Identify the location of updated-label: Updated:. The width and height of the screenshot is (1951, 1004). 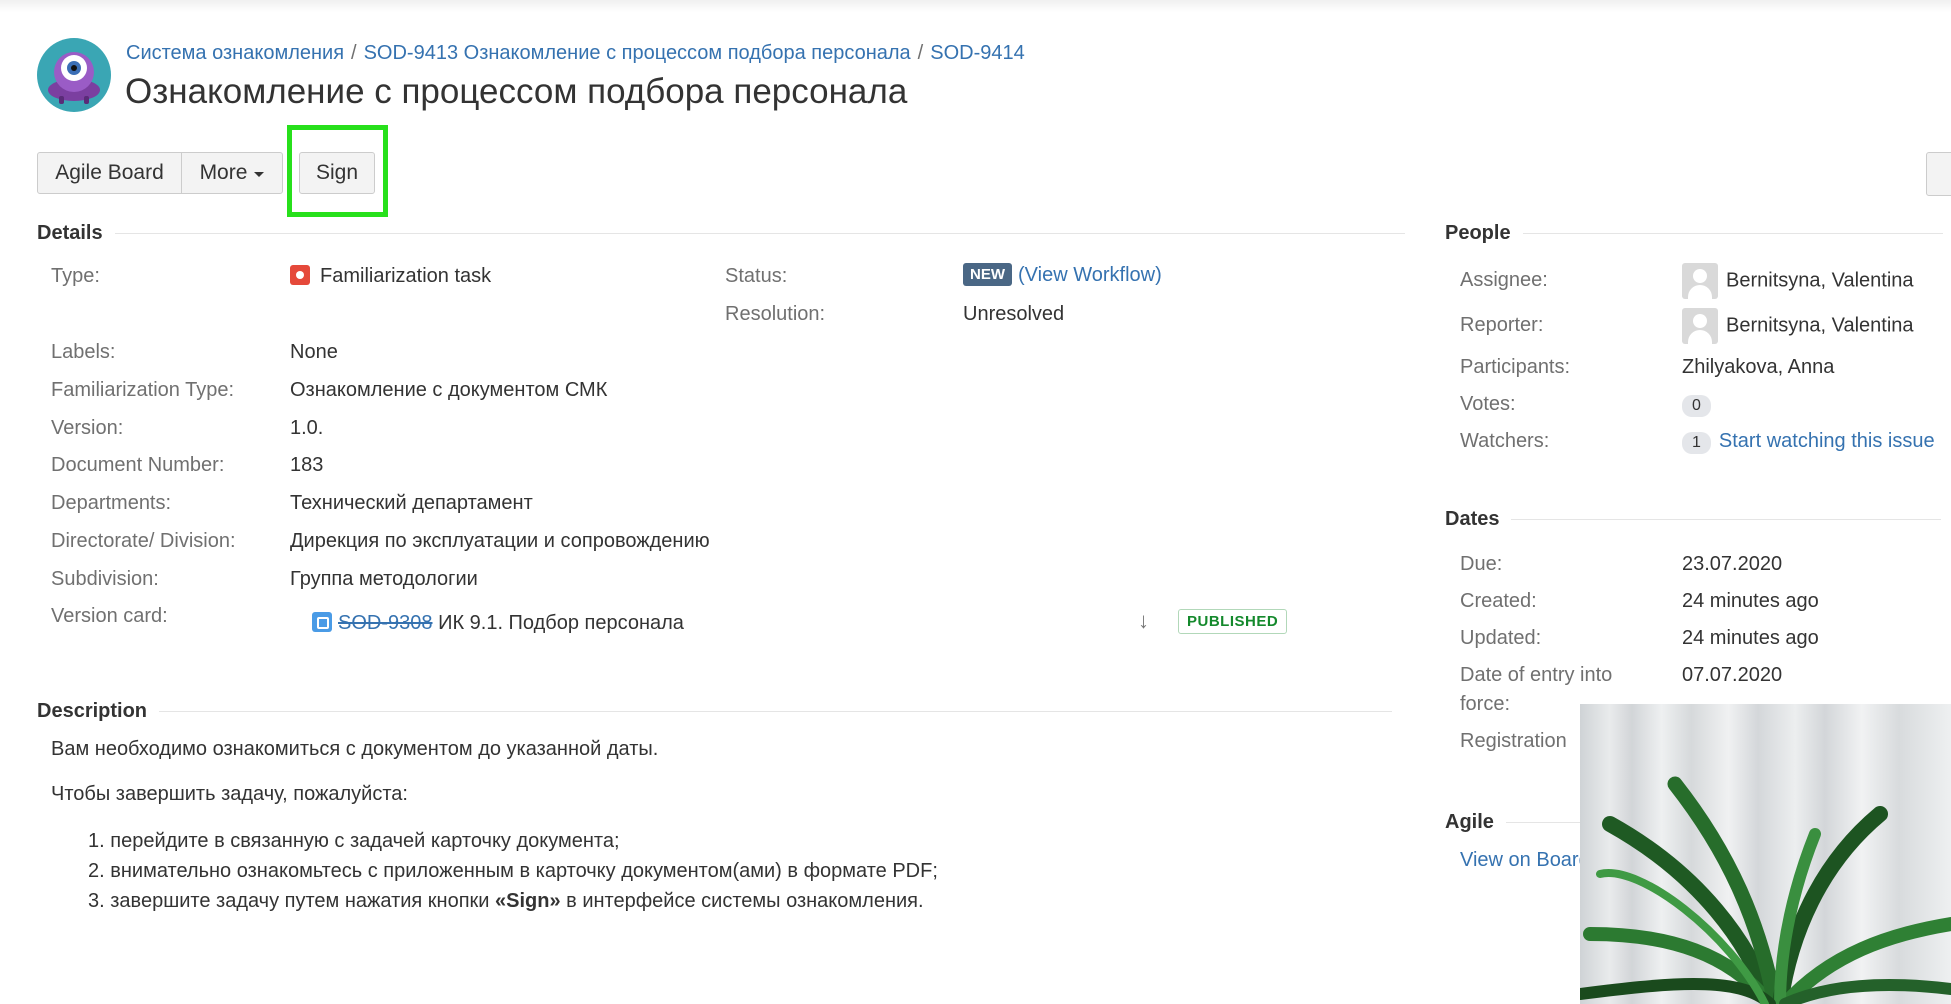
(1501, 638).